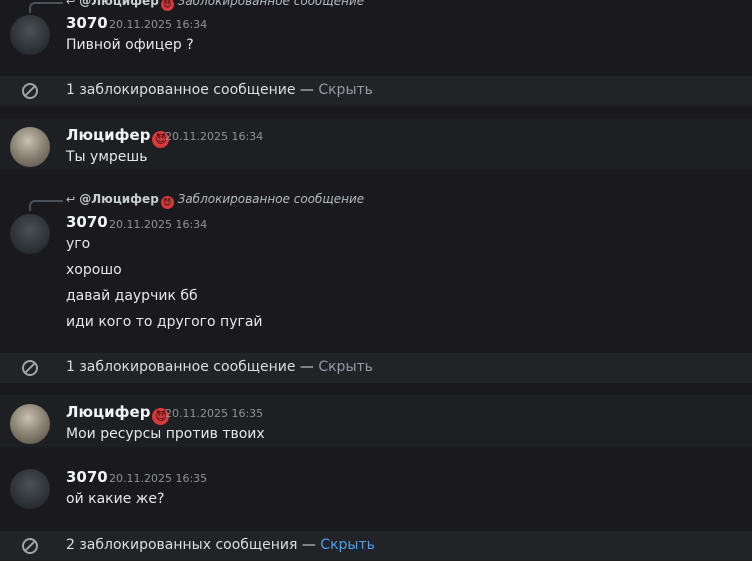 The image size is (752, 561). Describe the element at coordinates (164, 322) in the screenshot. I see `message-text: иди кого то другого пугай` at that location.